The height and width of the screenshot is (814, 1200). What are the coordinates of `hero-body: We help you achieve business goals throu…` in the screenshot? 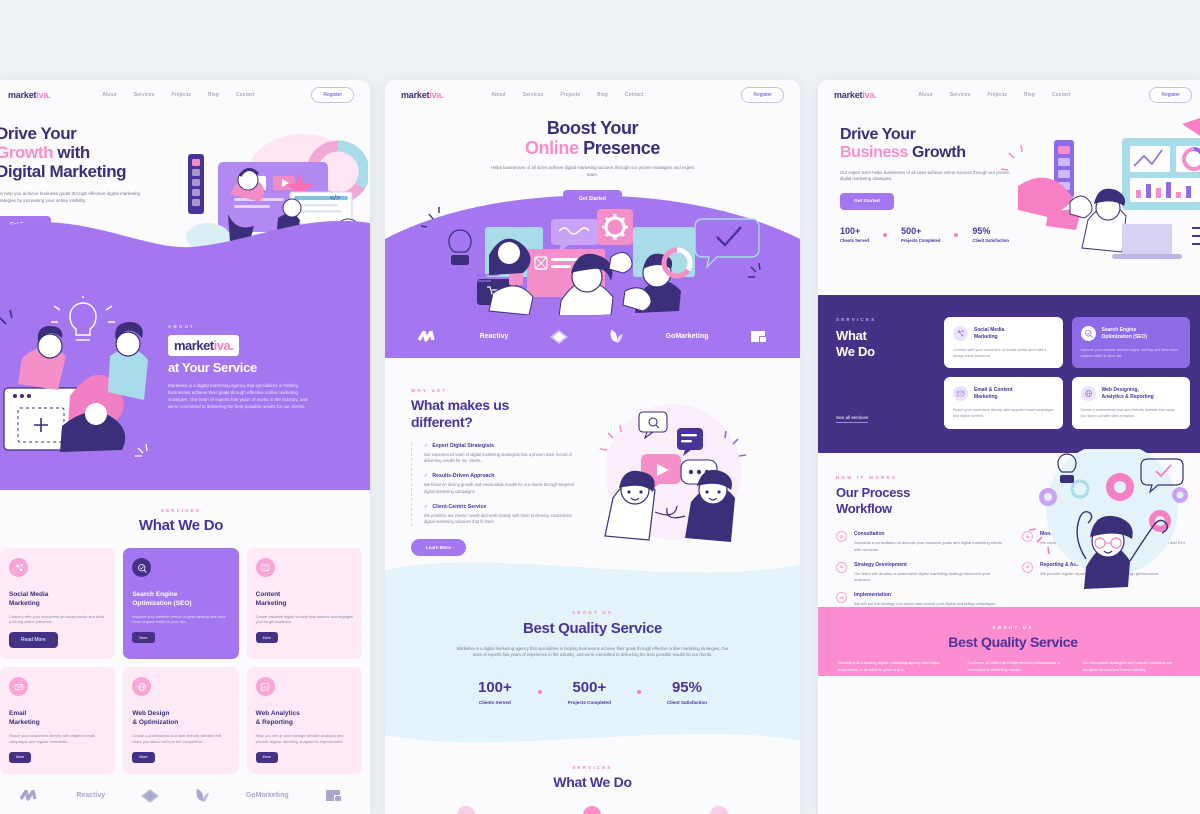 It's located at (70, 197).